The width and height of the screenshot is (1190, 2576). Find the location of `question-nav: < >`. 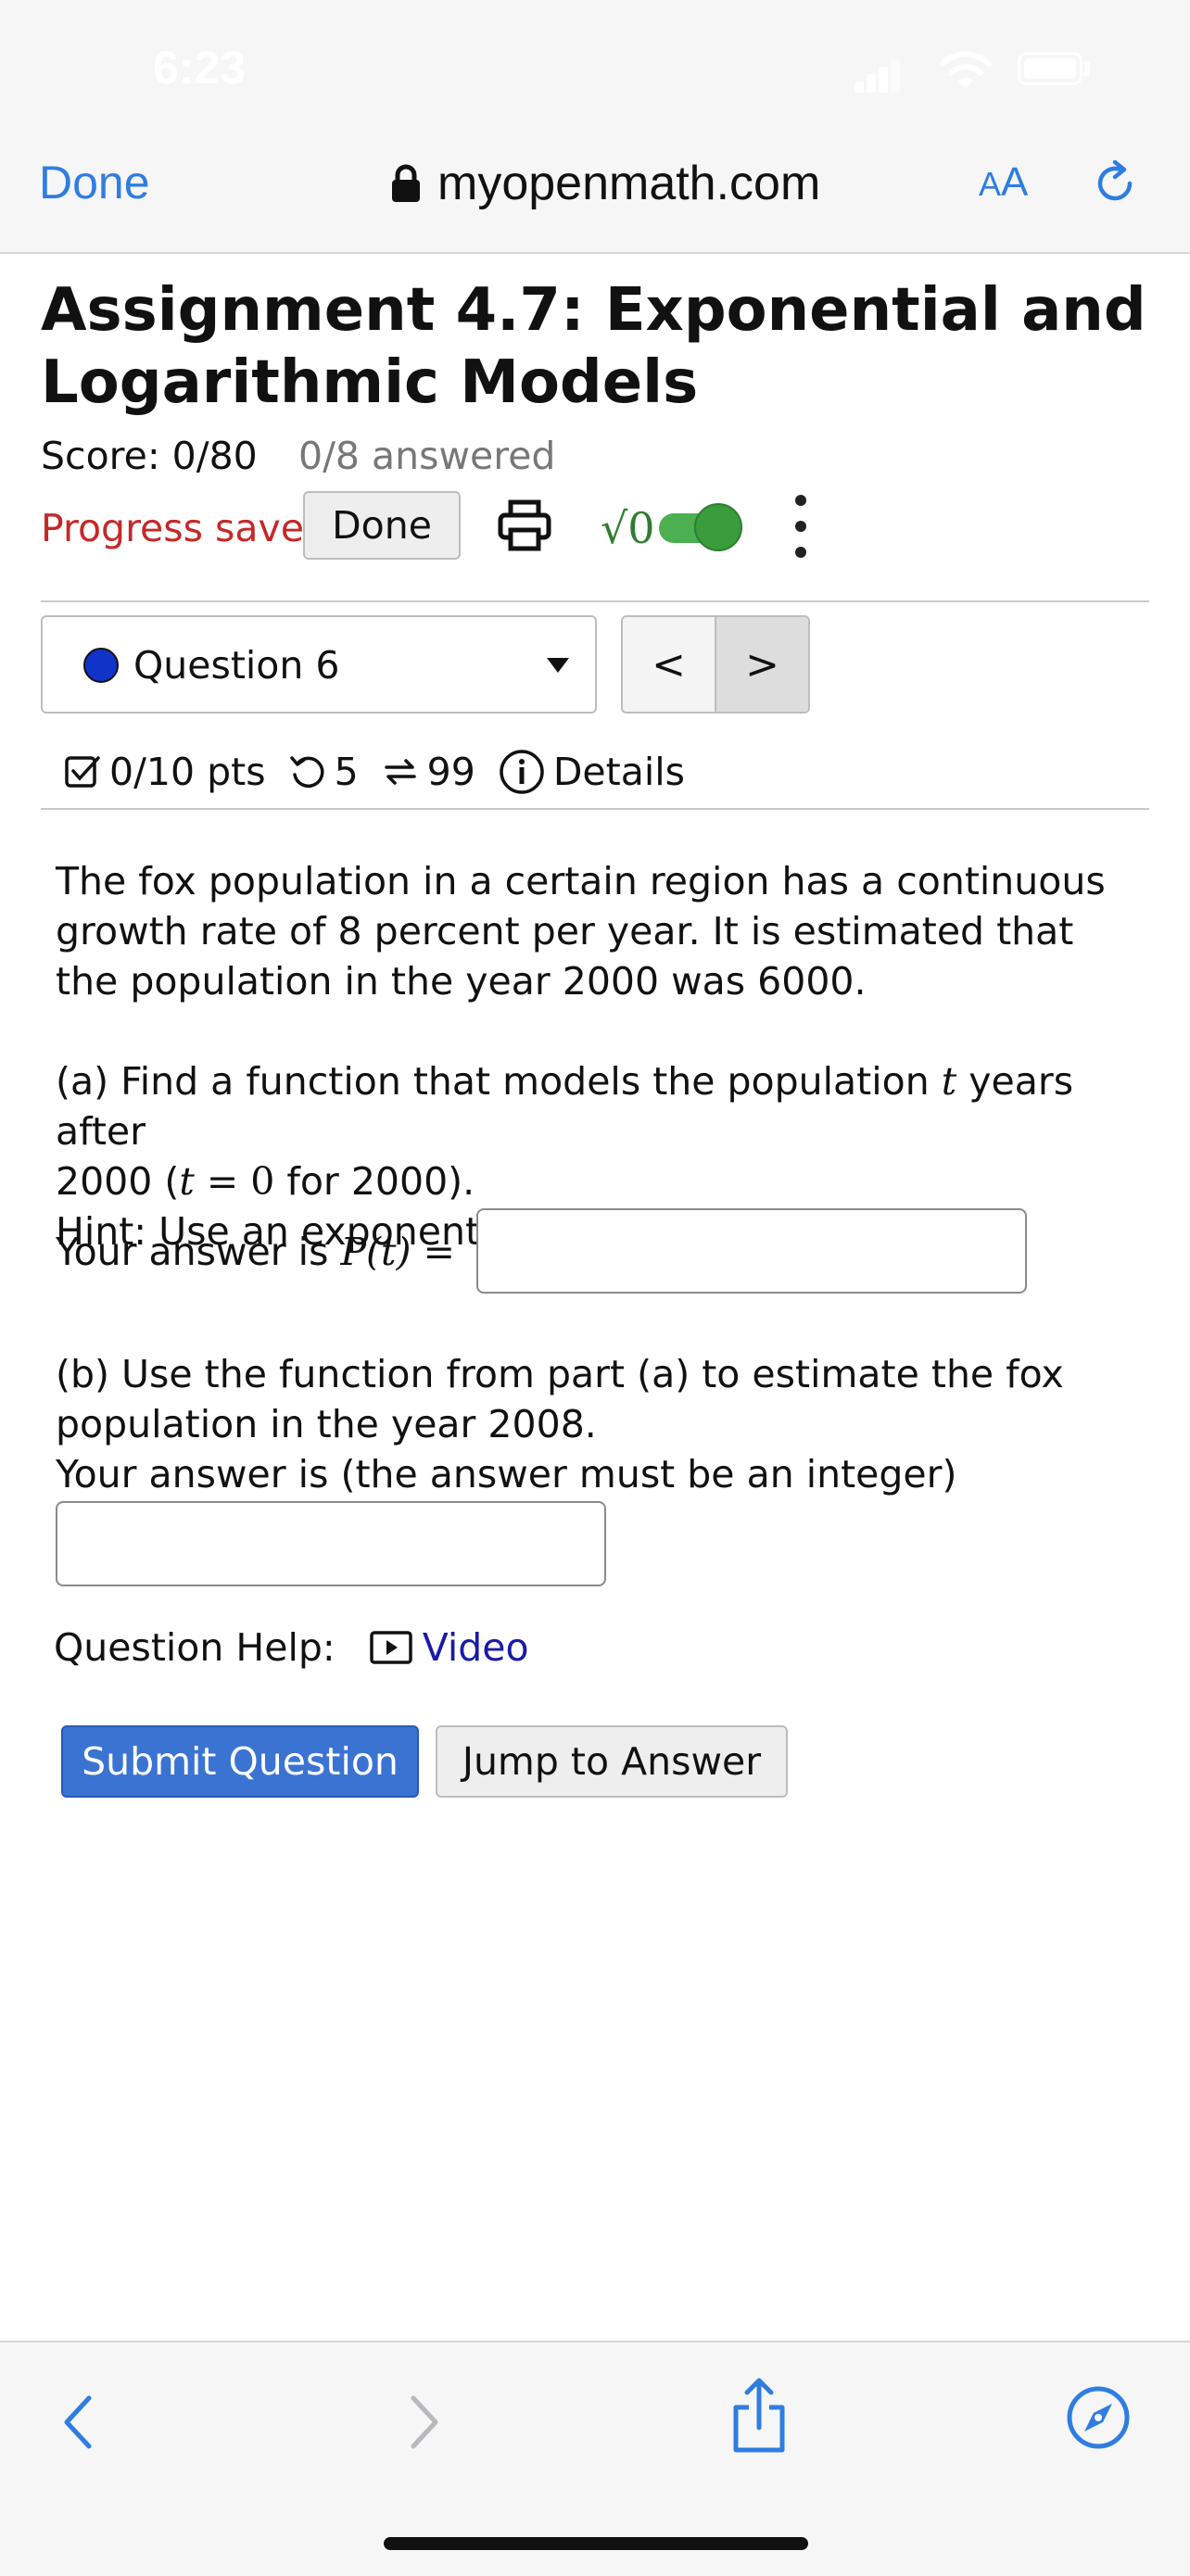

question-nav: < > is located at coordinates (715, 664).